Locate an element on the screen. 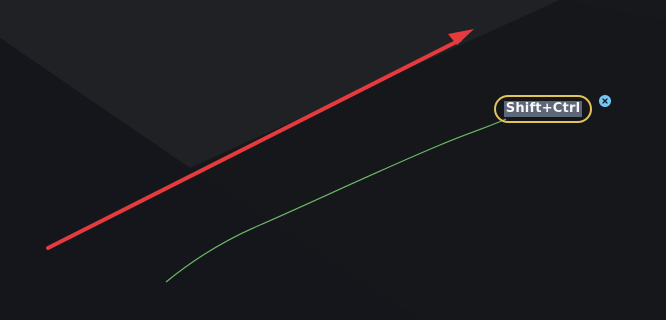 This screenshot has width=666, height=320. close-icon is located at coordinates (605, 101).